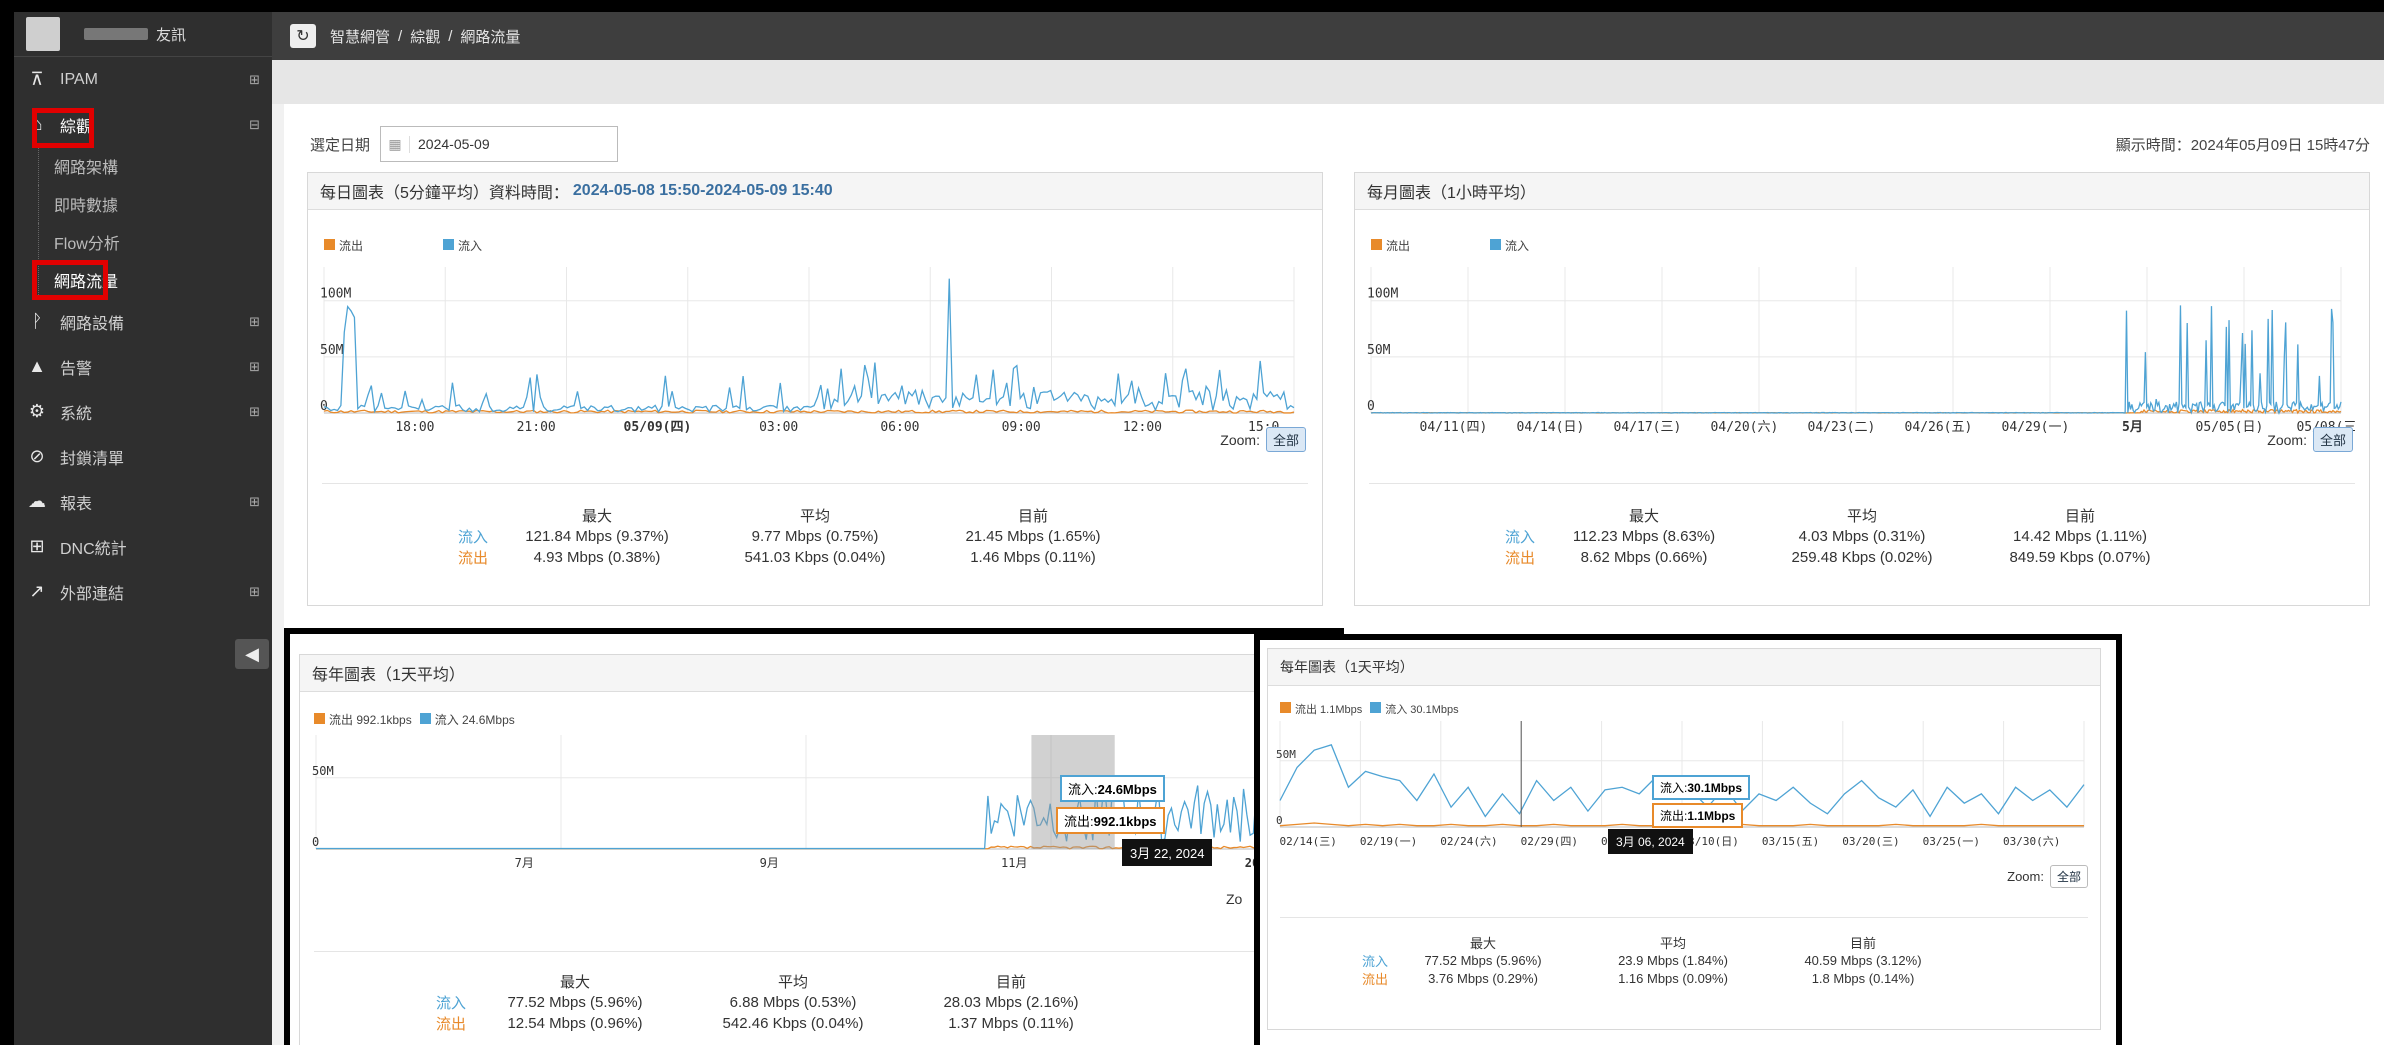 The height and width of the screenshot is (1045, 2384). Describe the element at coordinates (143, 456) in the screenshot. I see `sidebar-item-blocklist: ⊘ 封鎖清單` at that location.